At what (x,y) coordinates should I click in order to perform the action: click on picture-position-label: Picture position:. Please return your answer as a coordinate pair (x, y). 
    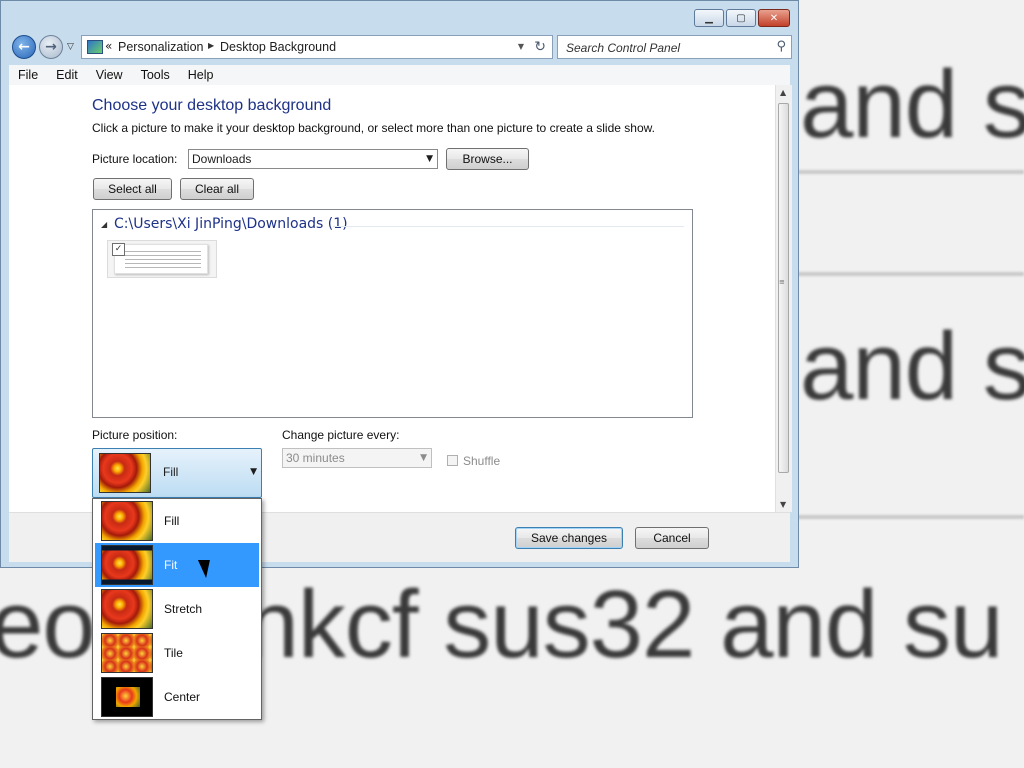
    Looking at the image, I should click on (135, 435).